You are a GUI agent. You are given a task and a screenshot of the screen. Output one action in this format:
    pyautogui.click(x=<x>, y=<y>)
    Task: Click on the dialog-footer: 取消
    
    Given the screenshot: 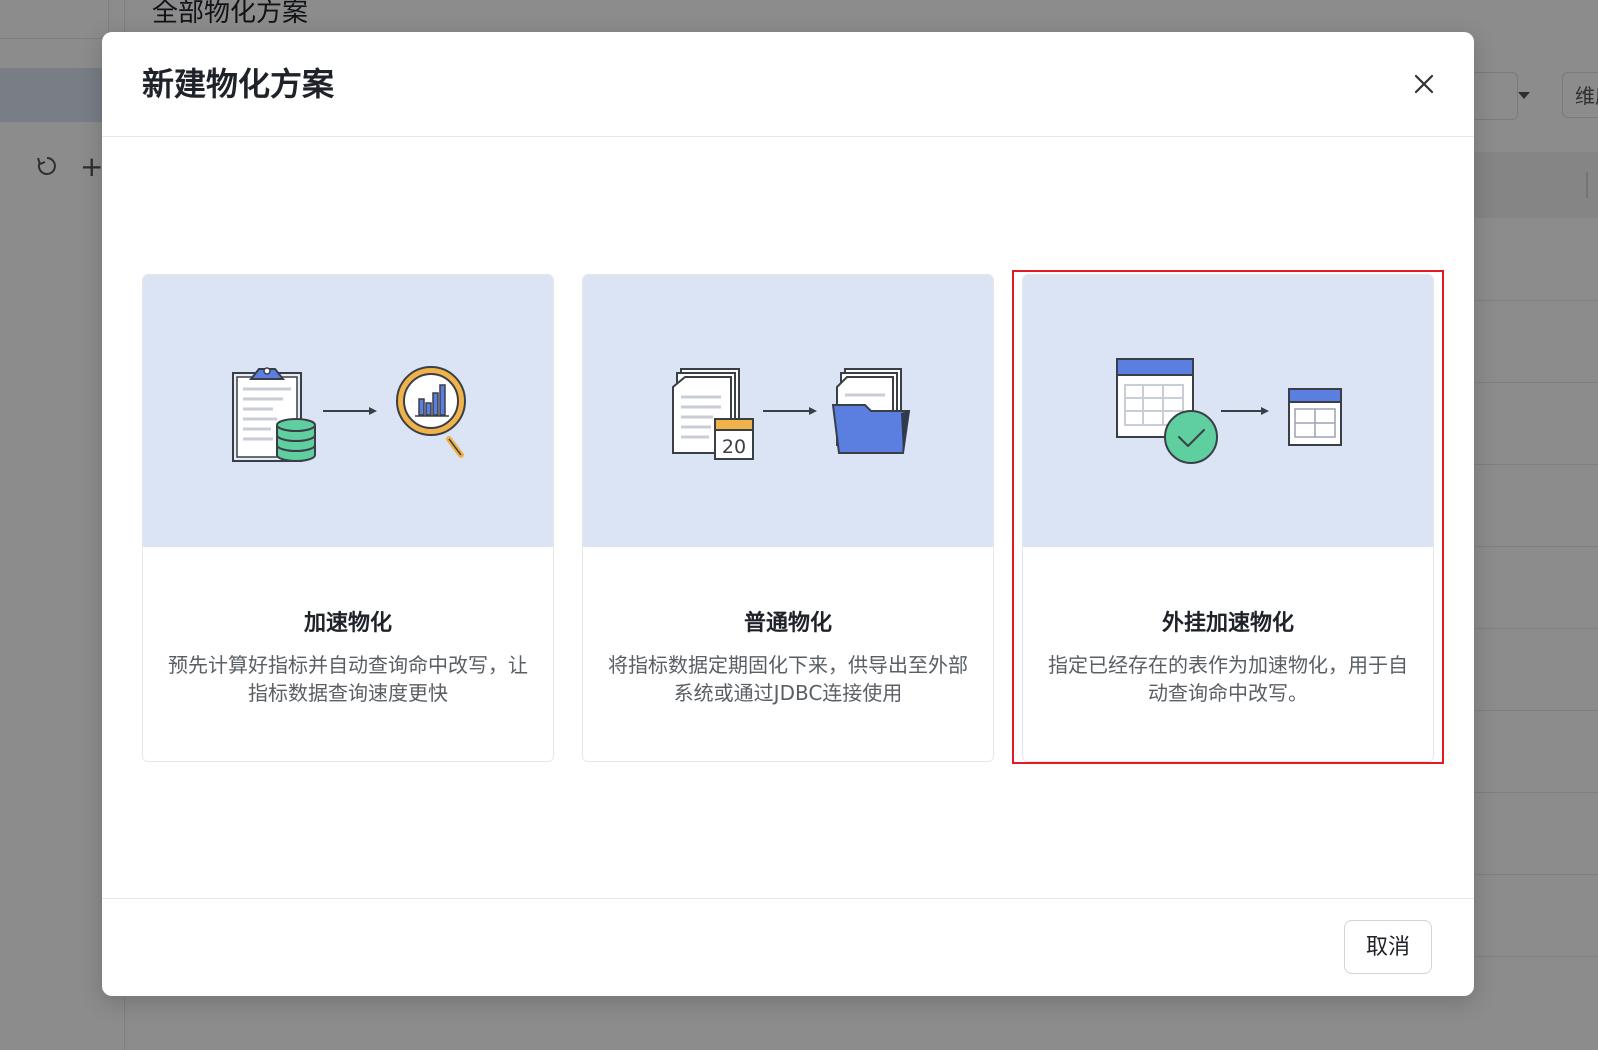 What is the action you would take?
    pyautogui.click(x=788, y=947)
    